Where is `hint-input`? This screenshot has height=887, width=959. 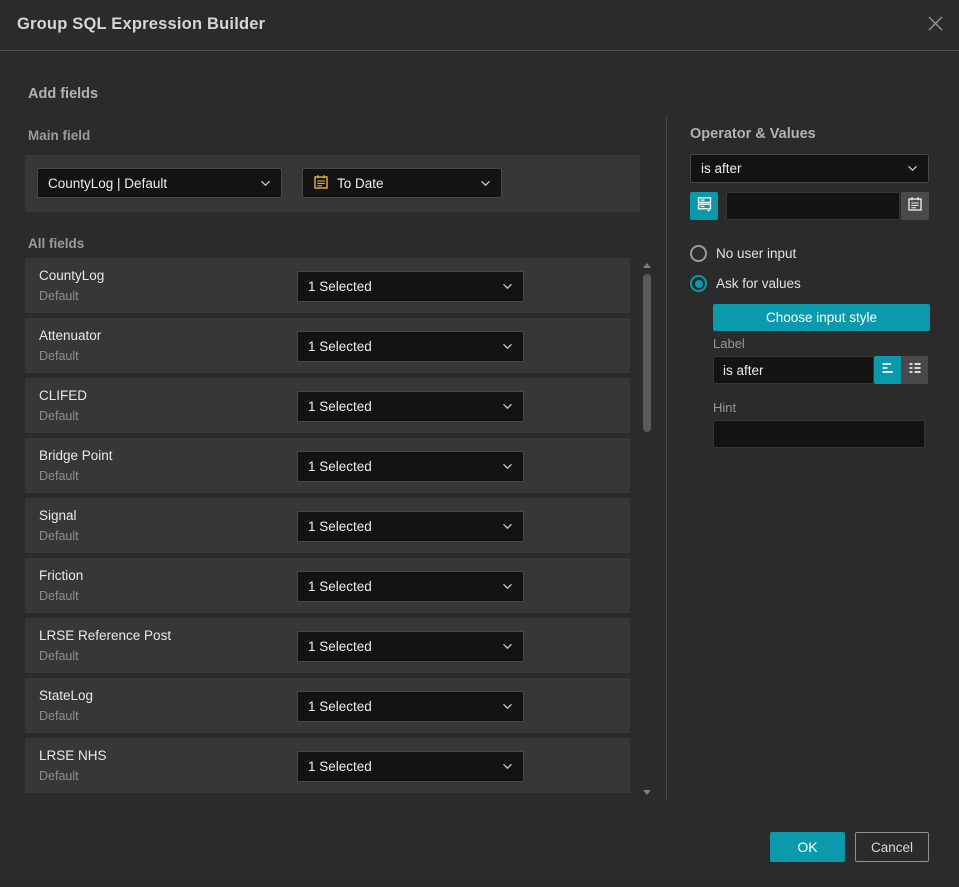 hint-input is located at coordinates (819, 434).